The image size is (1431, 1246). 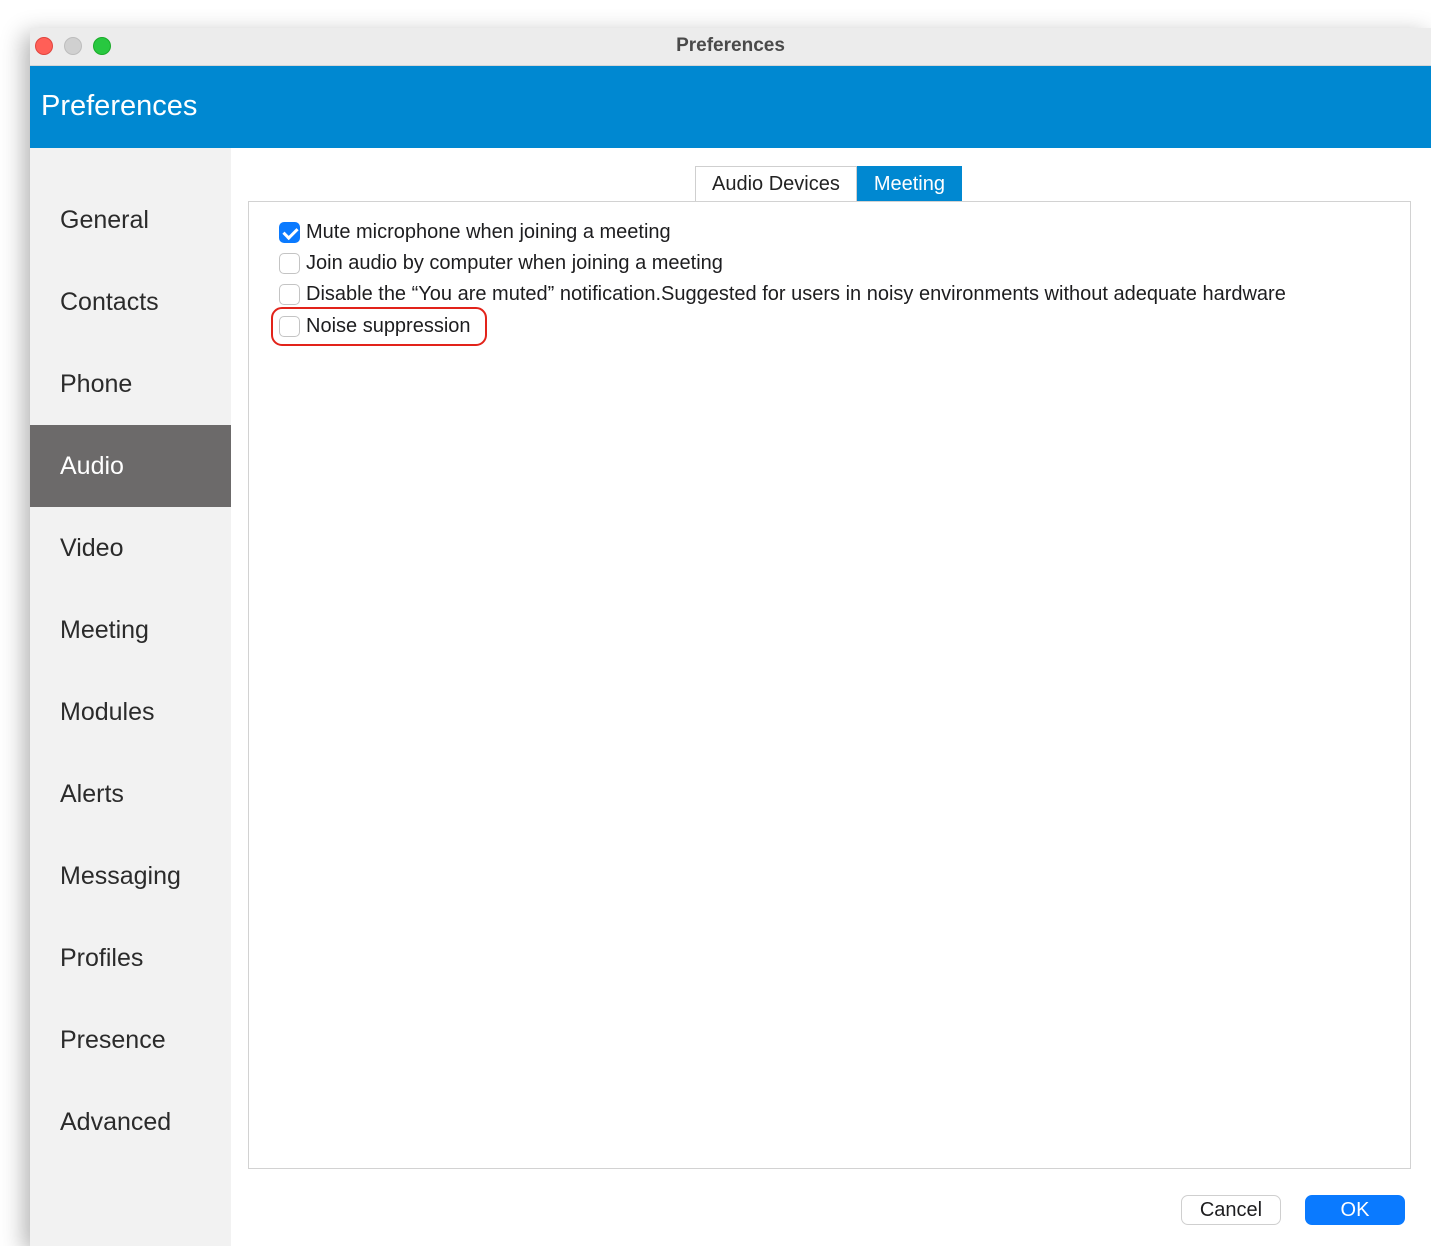 I want to click on sidebar-item-contacts: Contacts, so click(x=130, y=302).